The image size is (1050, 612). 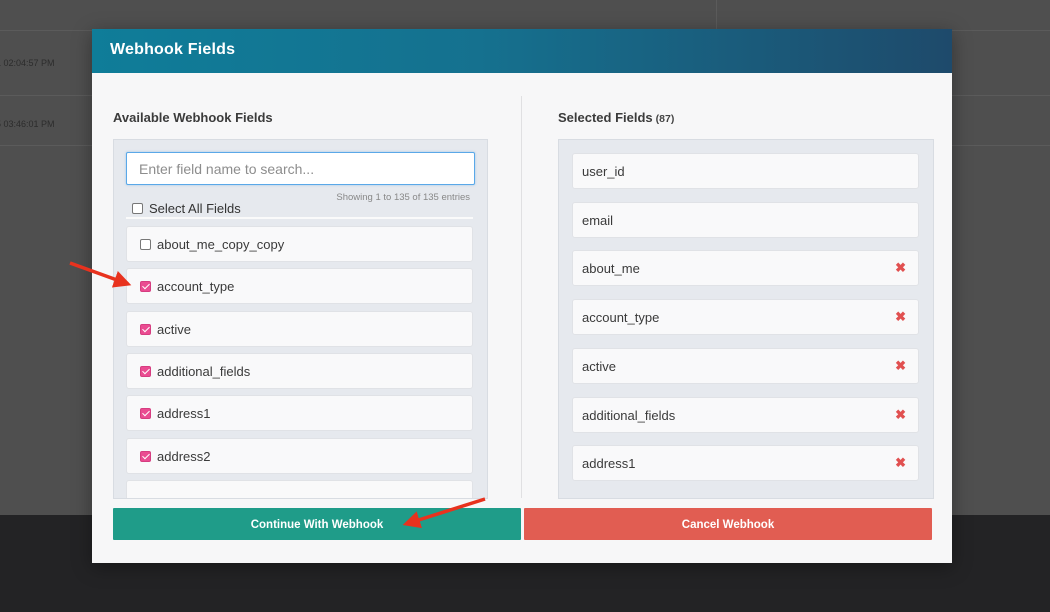 What do you see at coordinates (299, 370) in the screenshot?
I see `available-field-item: additional_fields` at bounding box center [299, 370].